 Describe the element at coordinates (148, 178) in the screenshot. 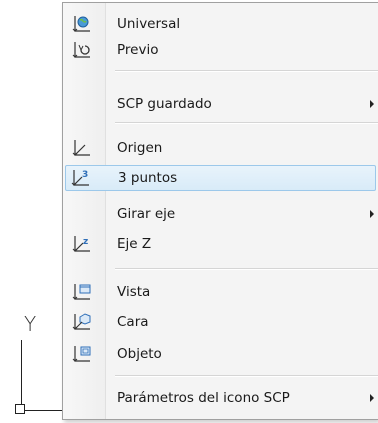

I see `menu-item-label: 3 puntos` at that location.